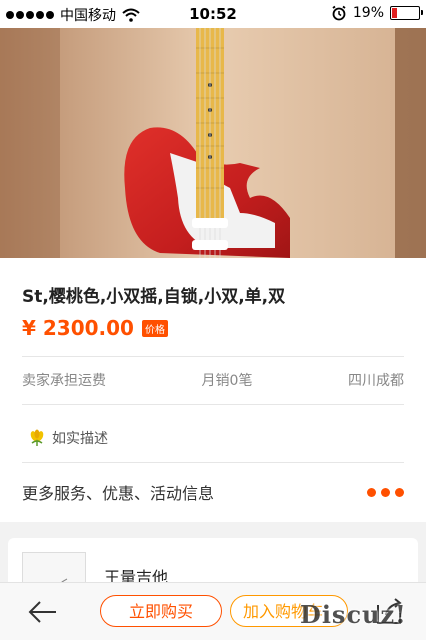  Describe the element at coordinates (385, 492) in the screenshot. I see `more-icon` at that location.